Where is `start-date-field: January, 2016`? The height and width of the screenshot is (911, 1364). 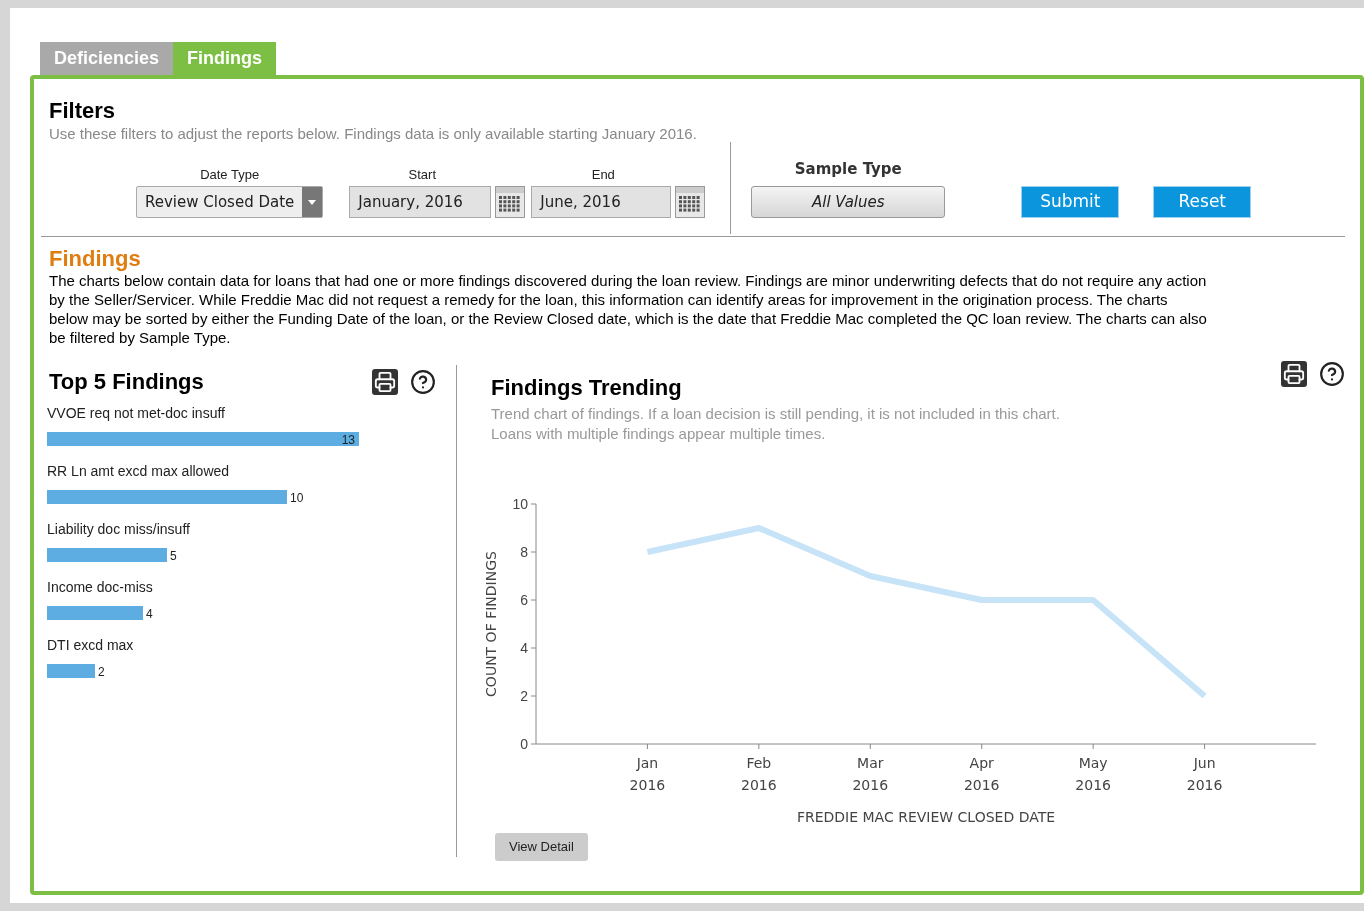 start-date-field: January, 2016 is located at coordinates (420, 202).